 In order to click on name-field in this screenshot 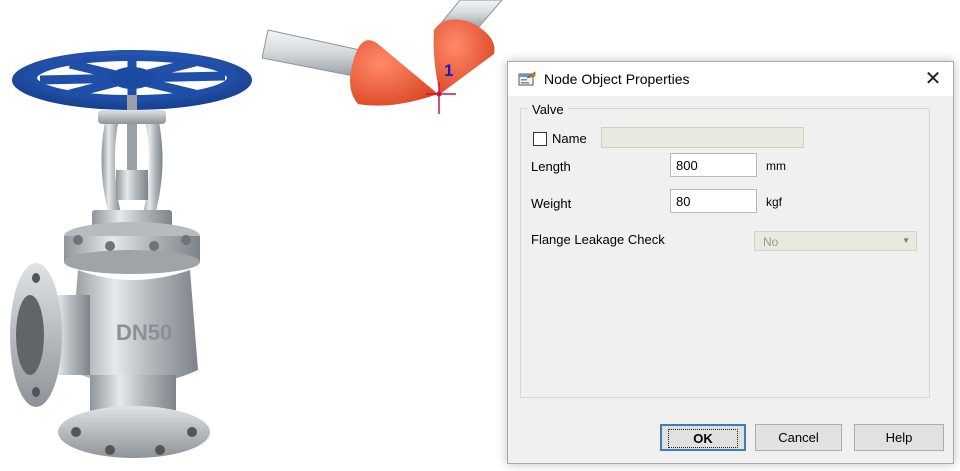, I will do `click(702, 137)`.